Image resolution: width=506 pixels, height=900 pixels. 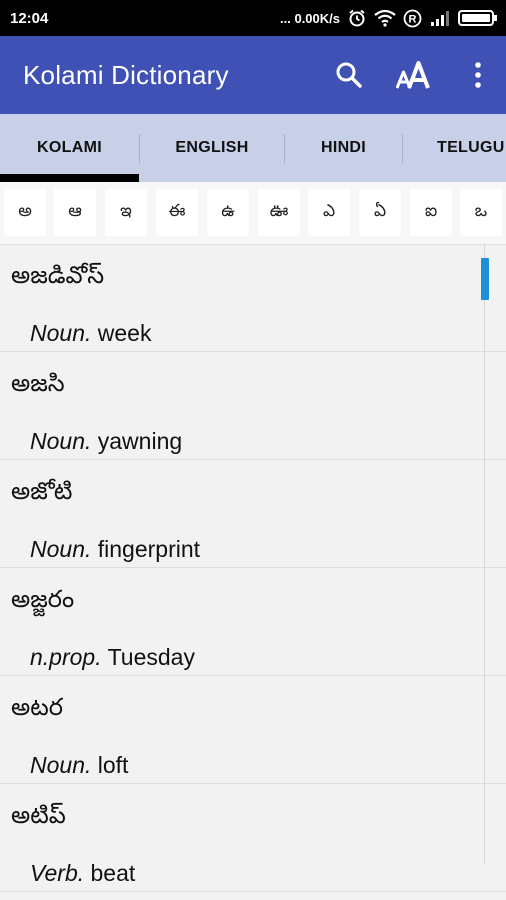 What do you see at coordinates (69, 178) in the screenshot?
I see `selected-tab-indicator` at bounding box center [69, 178].